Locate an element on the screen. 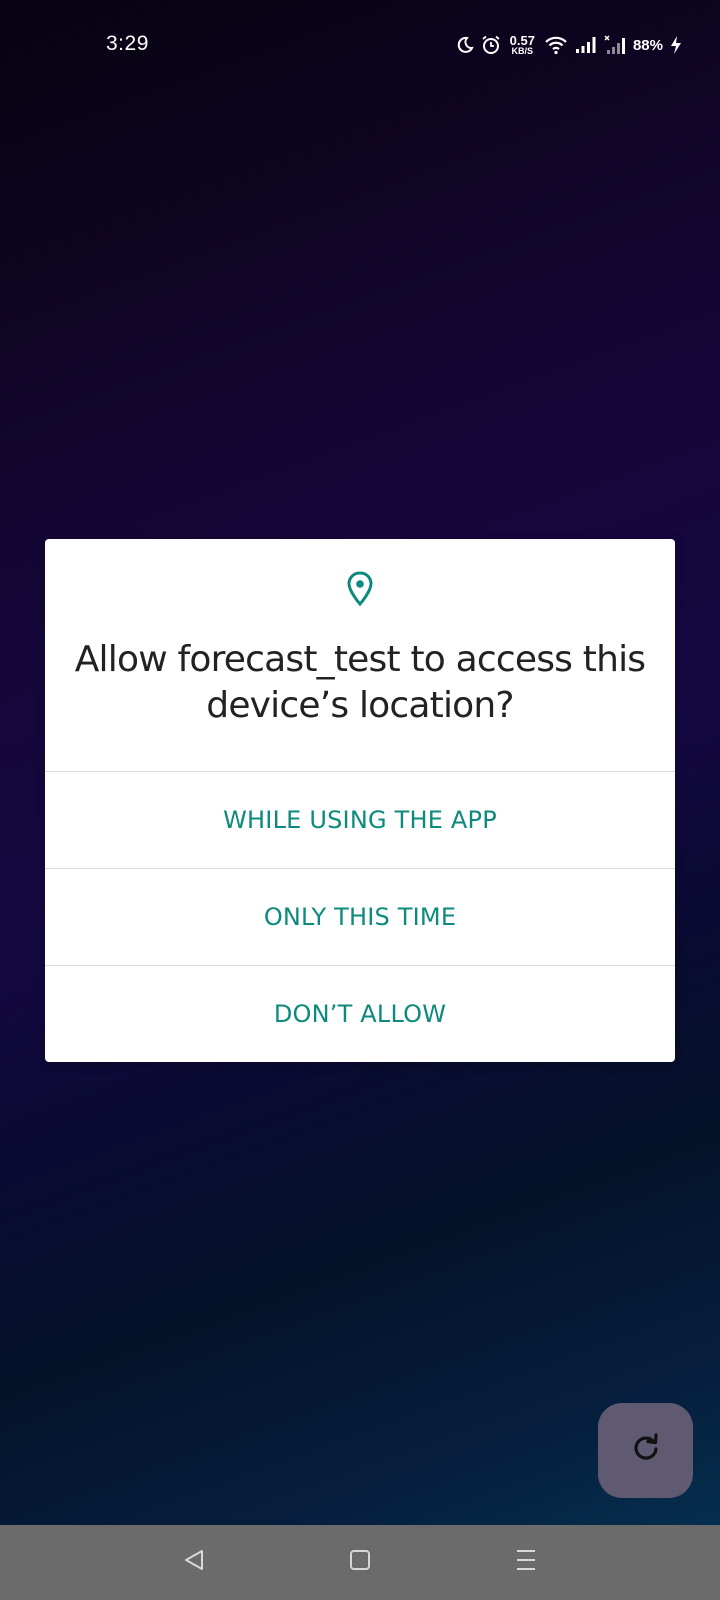  navigation-bar is located at coordinates (360, 1562).